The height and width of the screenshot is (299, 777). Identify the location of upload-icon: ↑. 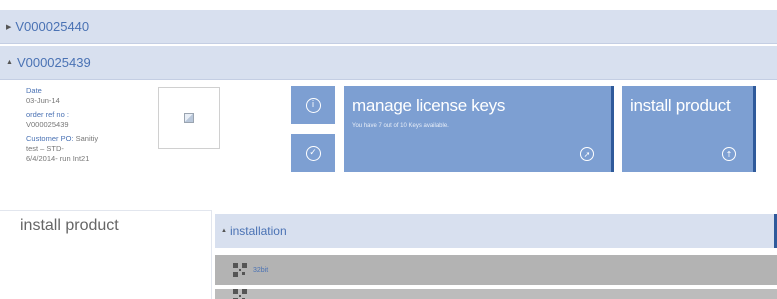
(729, 154).